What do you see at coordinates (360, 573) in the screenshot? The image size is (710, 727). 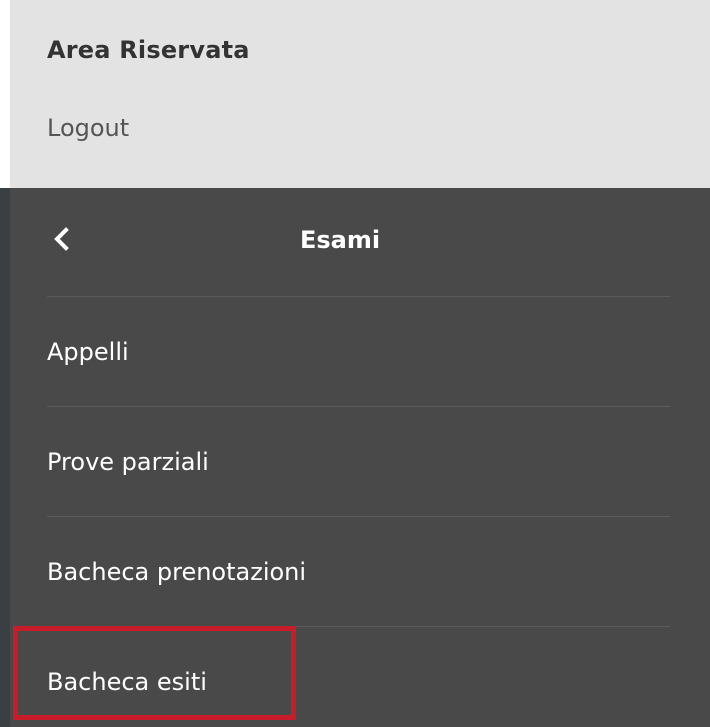 I see `menu-item-bacheca-prenotazioni: Bacheca prenotazioni` at bounding box center [360, 573].